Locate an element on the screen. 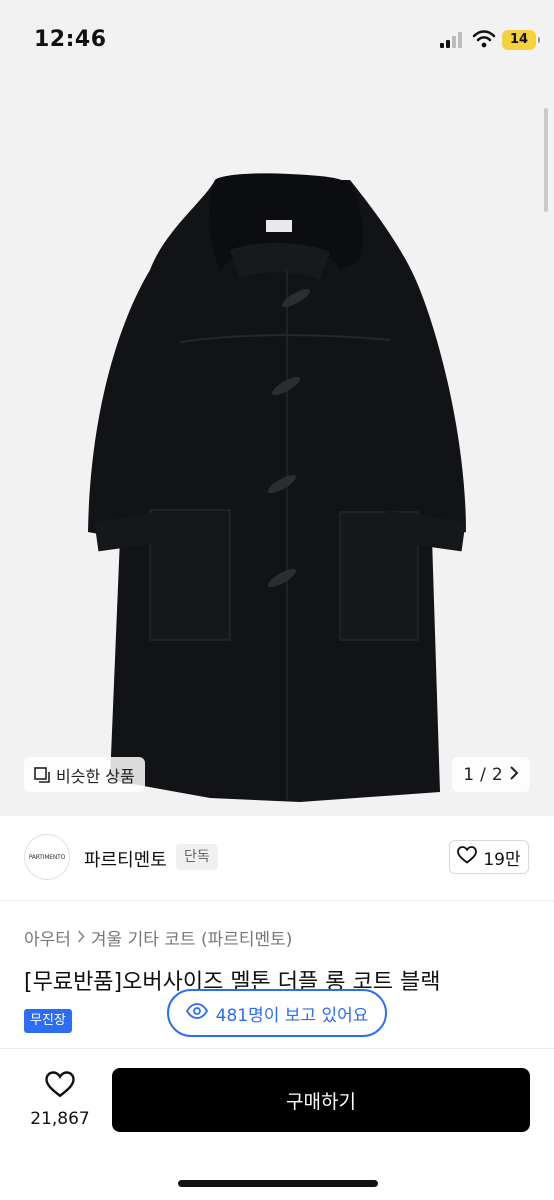  eye-icon is located at coordinates (196, 1013).